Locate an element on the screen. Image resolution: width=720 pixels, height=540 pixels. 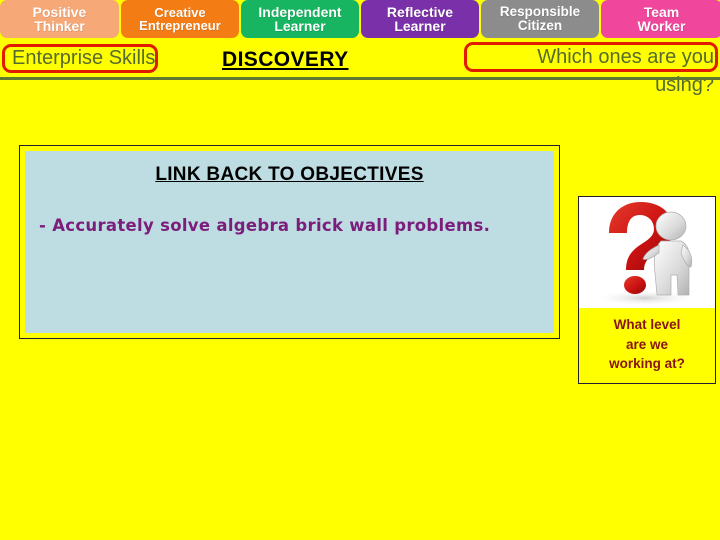
question-level-panel: What level are we working at? is located at coordinates (647, 290).